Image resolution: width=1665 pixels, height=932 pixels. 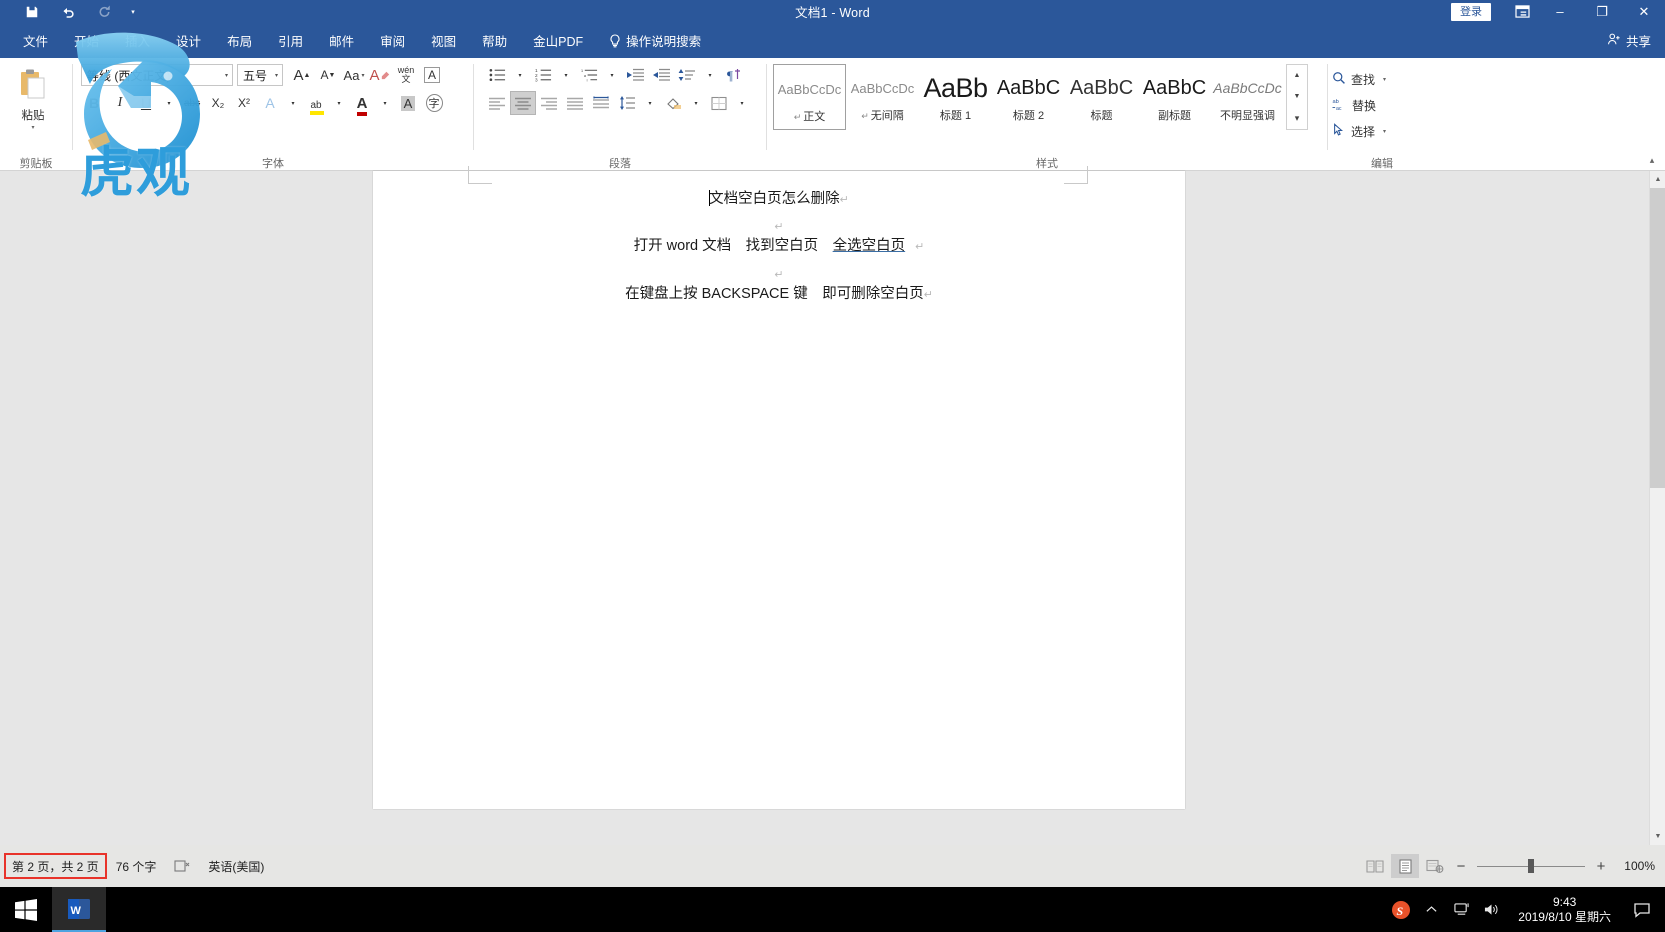 I want to click on font-name-combo: 等线 (西文正文) ▾, so click(x=157, y=75).